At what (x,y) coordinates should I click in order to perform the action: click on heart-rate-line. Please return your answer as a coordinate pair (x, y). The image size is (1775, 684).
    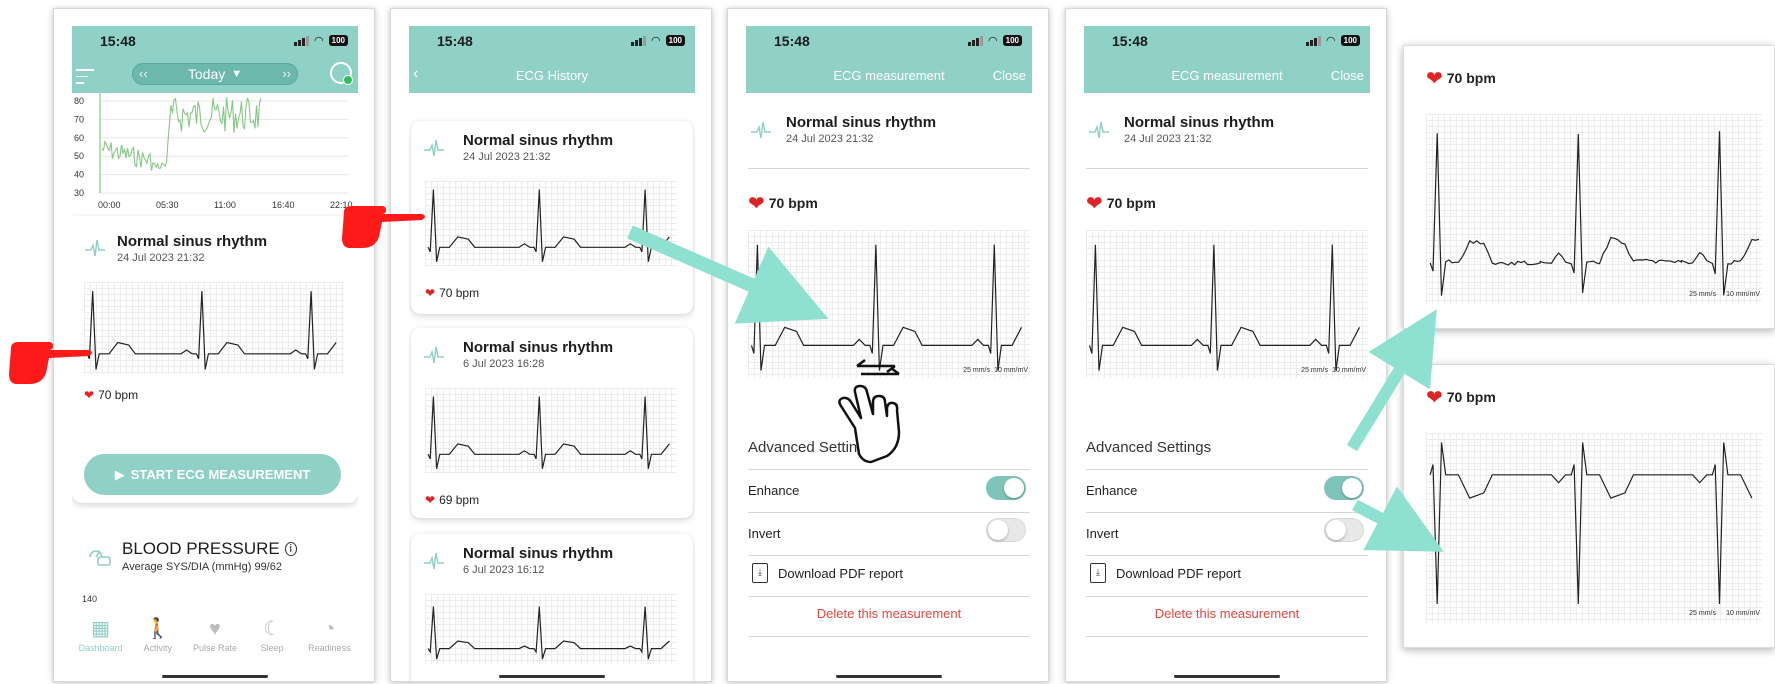
    Looking at the image, I should click on (181, 133).